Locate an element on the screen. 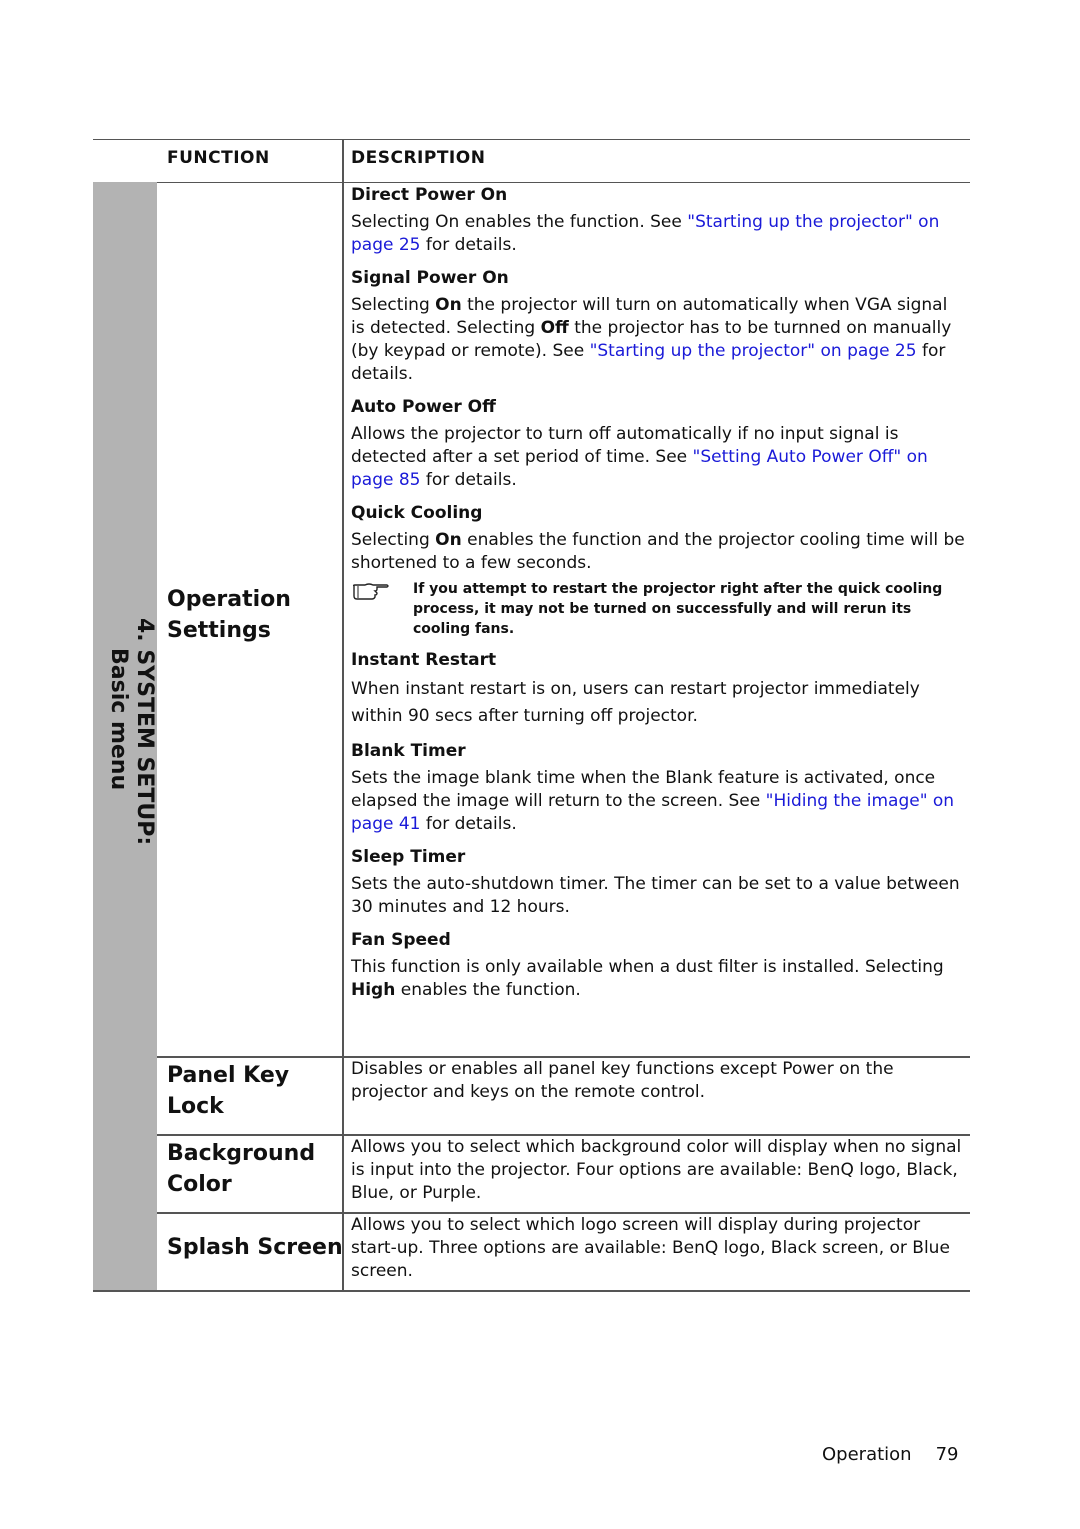  table-bottom-border is located at coordinates (531, 1291).